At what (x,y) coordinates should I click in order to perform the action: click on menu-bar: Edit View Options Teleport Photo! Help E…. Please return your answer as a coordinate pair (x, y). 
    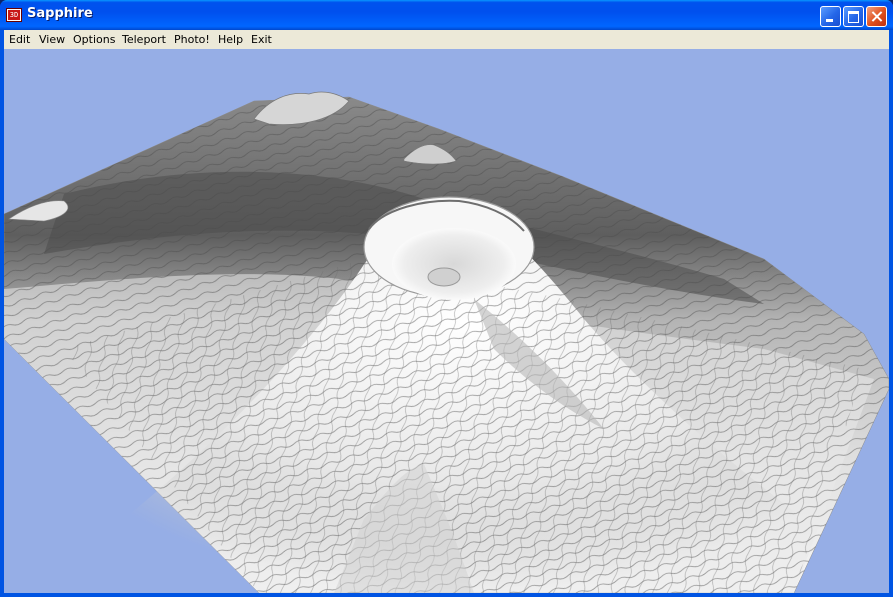
    Looking at the image, I should click on (446, 39).